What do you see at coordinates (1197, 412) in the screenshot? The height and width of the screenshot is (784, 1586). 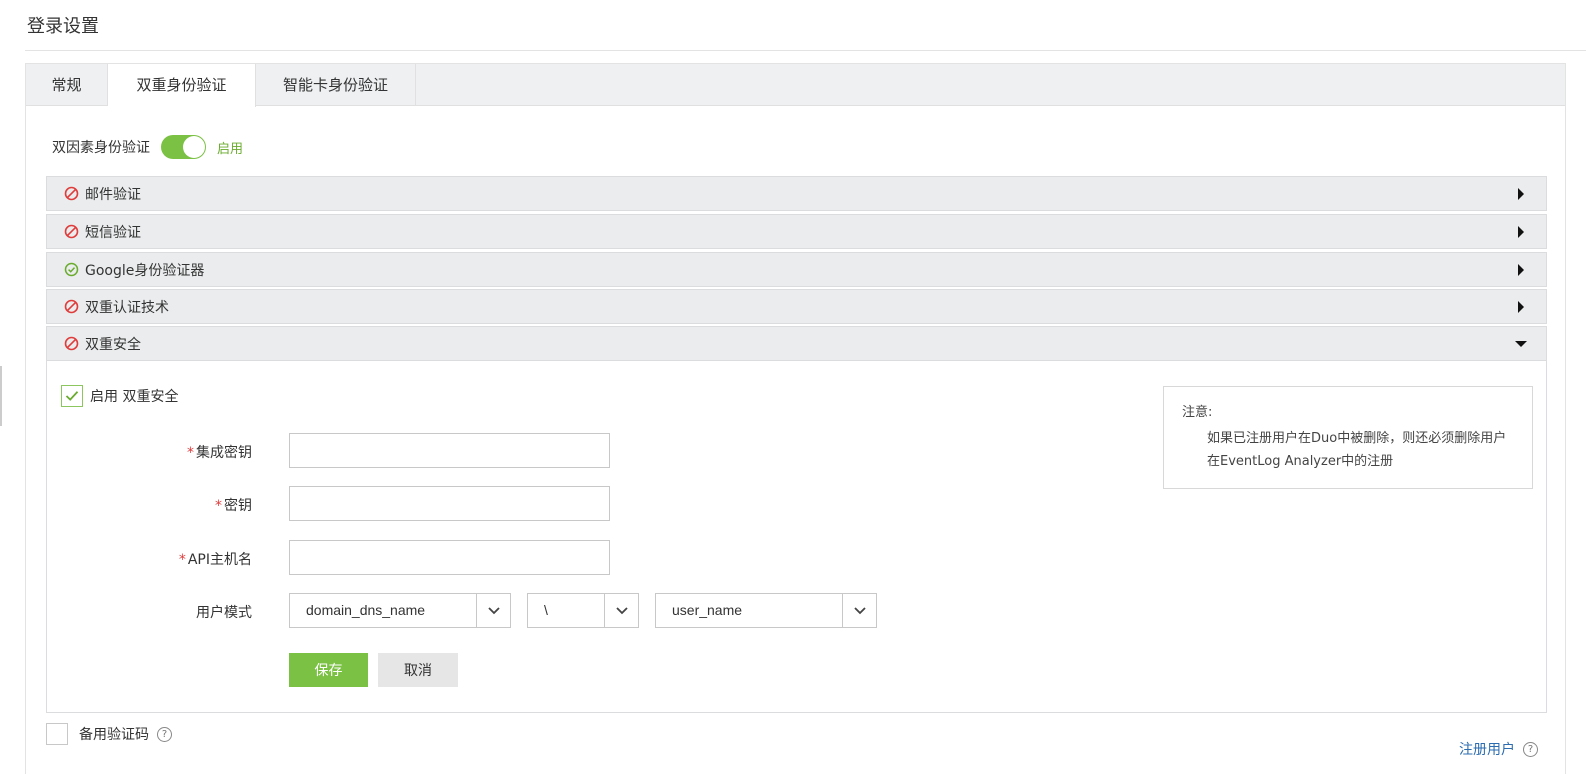 I see `note-title: 注意:` at bounding box center [1197, 412].